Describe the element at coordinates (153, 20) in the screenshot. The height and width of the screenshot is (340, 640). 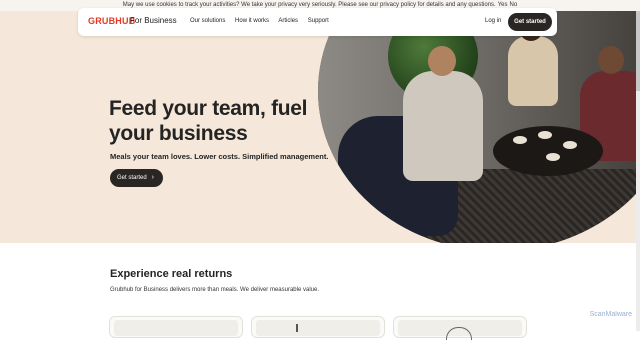
I see `logo-subtitle: For Business` at that location.